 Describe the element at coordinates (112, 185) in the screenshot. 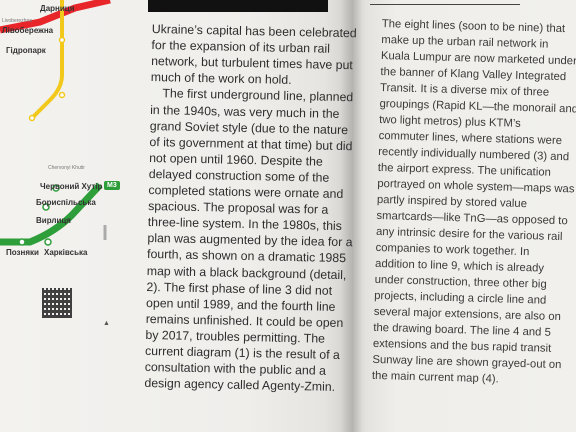

I see `line-badge-m3: M3` at that location.